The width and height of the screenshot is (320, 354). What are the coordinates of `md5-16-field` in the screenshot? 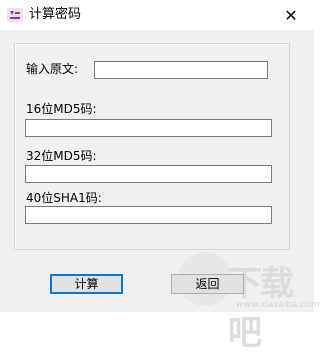 It's located at (148, 128).